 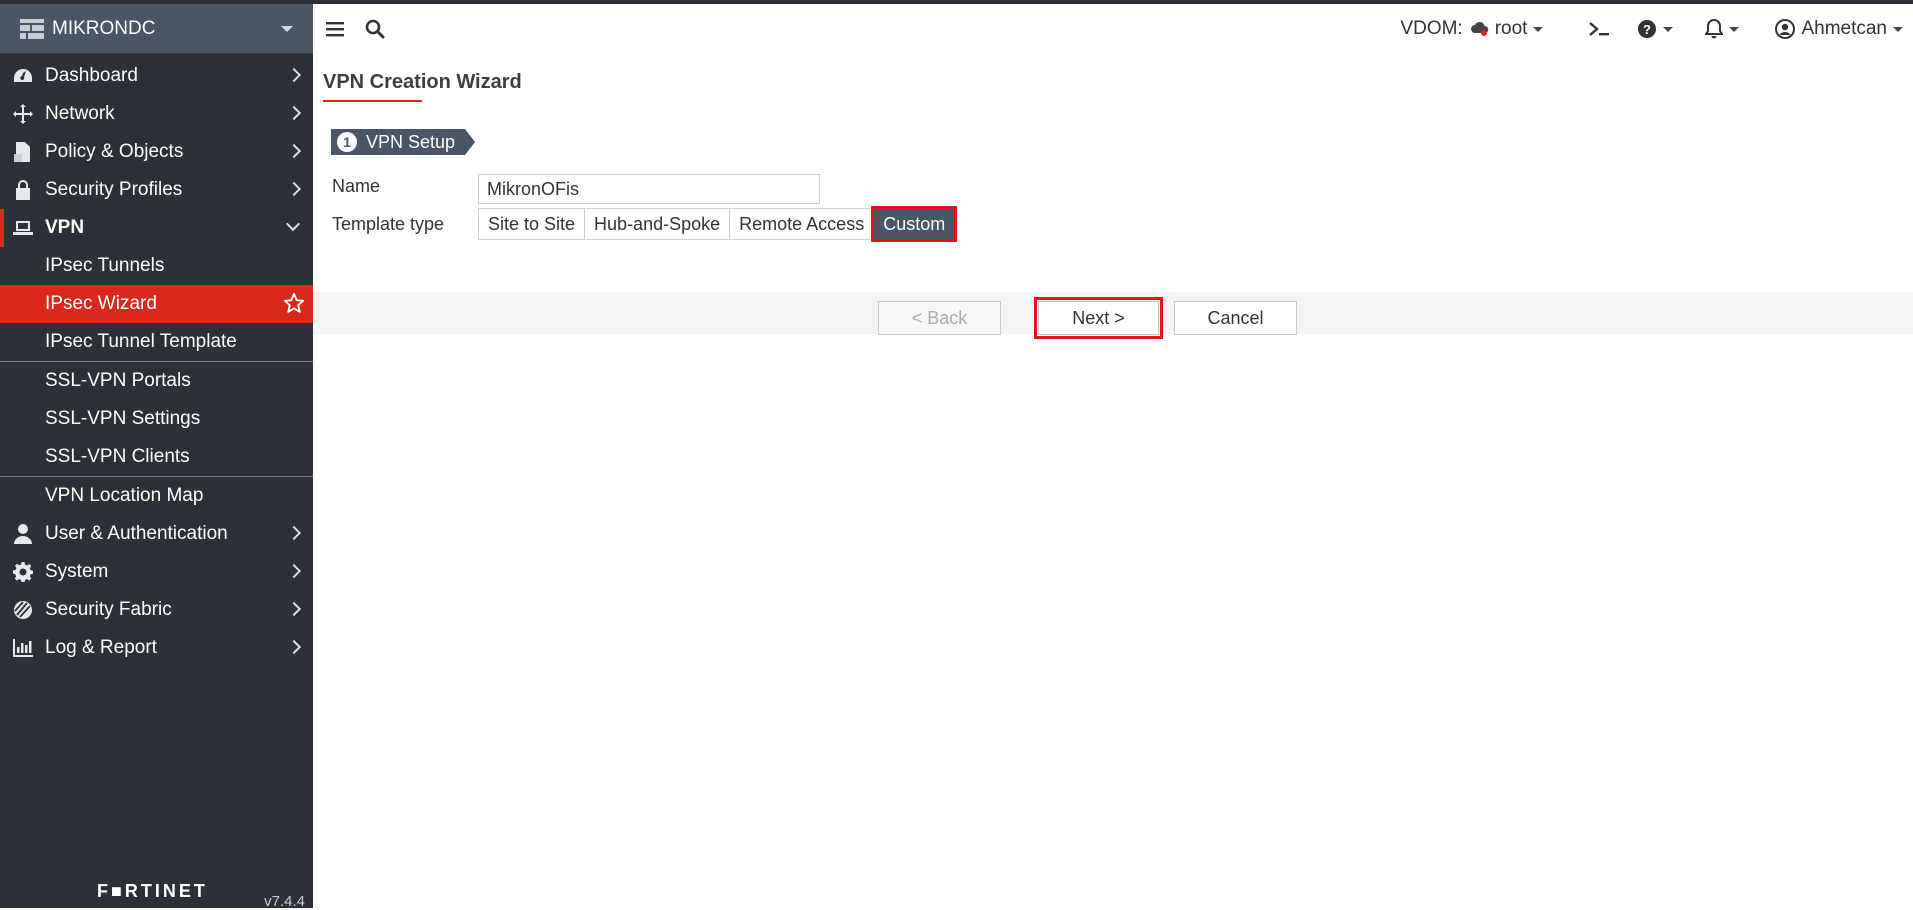 I want to click on sidebar-subitem-ipsec-tunnel-template: IPsec Tunnel Template, so click(x=156, y=342).